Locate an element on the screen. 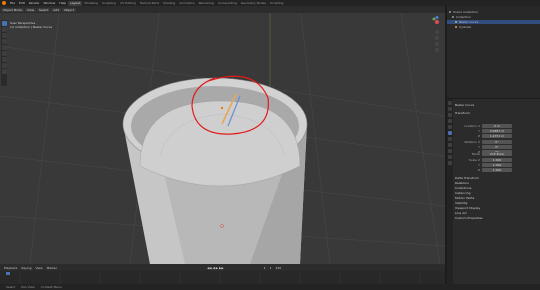 The width and height of the screenshot is (540, 290). workspace-tab-texture-paint: Texture Paint is located at coordinates (149, 3).